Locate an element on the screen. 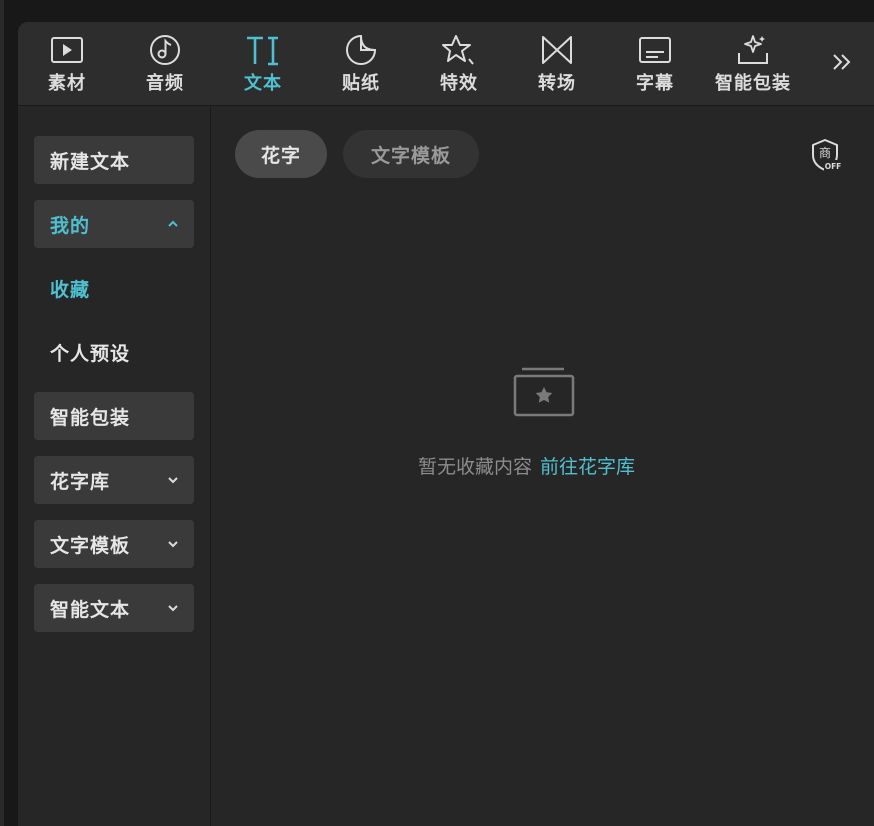 This screenshot has height=826, width=874. tab-media: 素材 is located at coordinates (67, 63).